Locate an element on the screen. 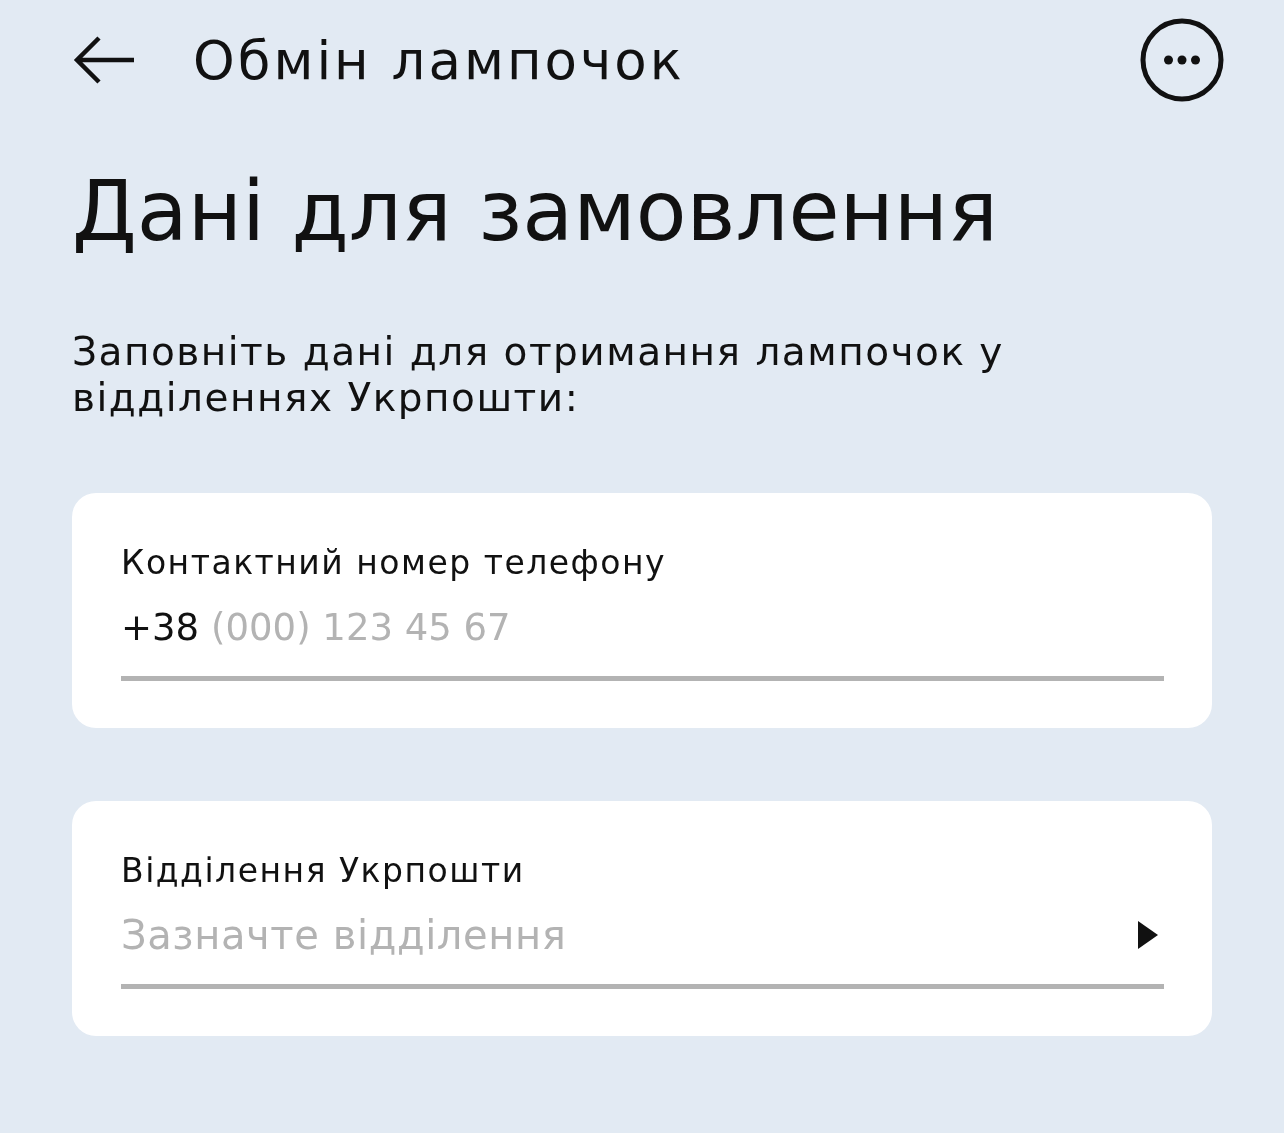 This screenshot has height=1133, width=1284. arrow-left-icon is located at coordinates (103, 60).